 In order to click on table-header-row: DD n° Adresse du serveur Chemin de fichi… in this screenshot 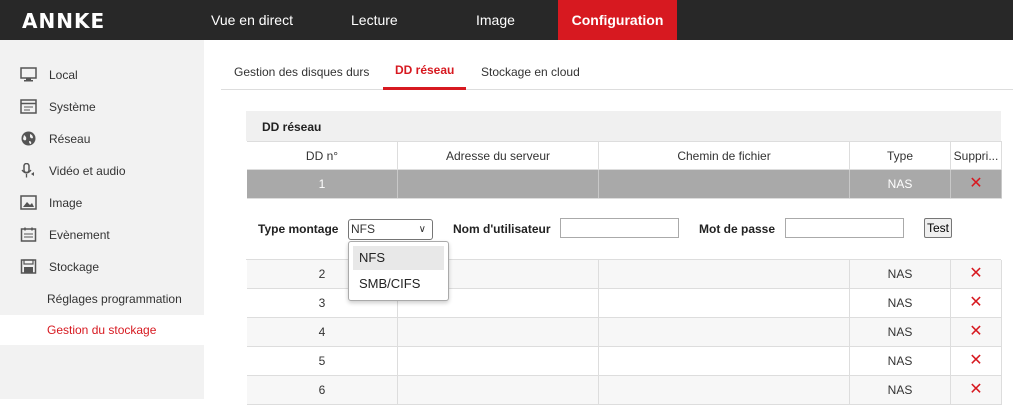, I will do `click(624, 155)`.